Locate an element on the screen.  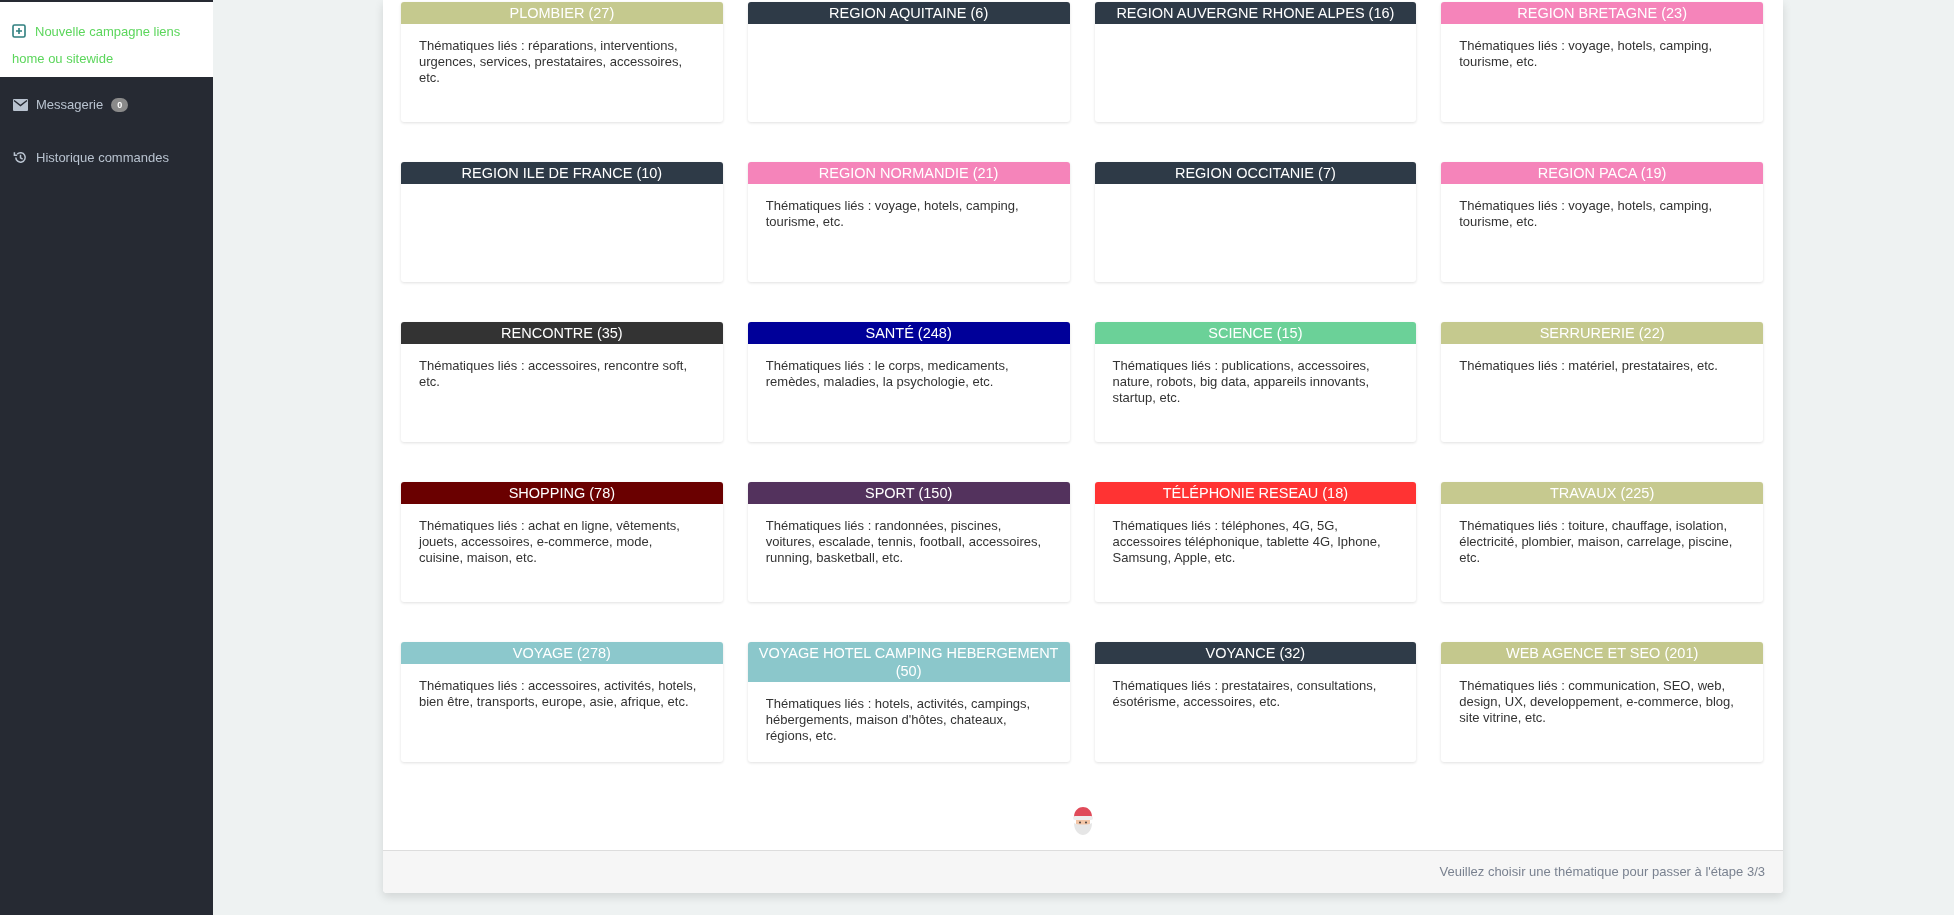
card-title: WEB AGENCE ET SEO (201) is located at coordinates (1602, 653).